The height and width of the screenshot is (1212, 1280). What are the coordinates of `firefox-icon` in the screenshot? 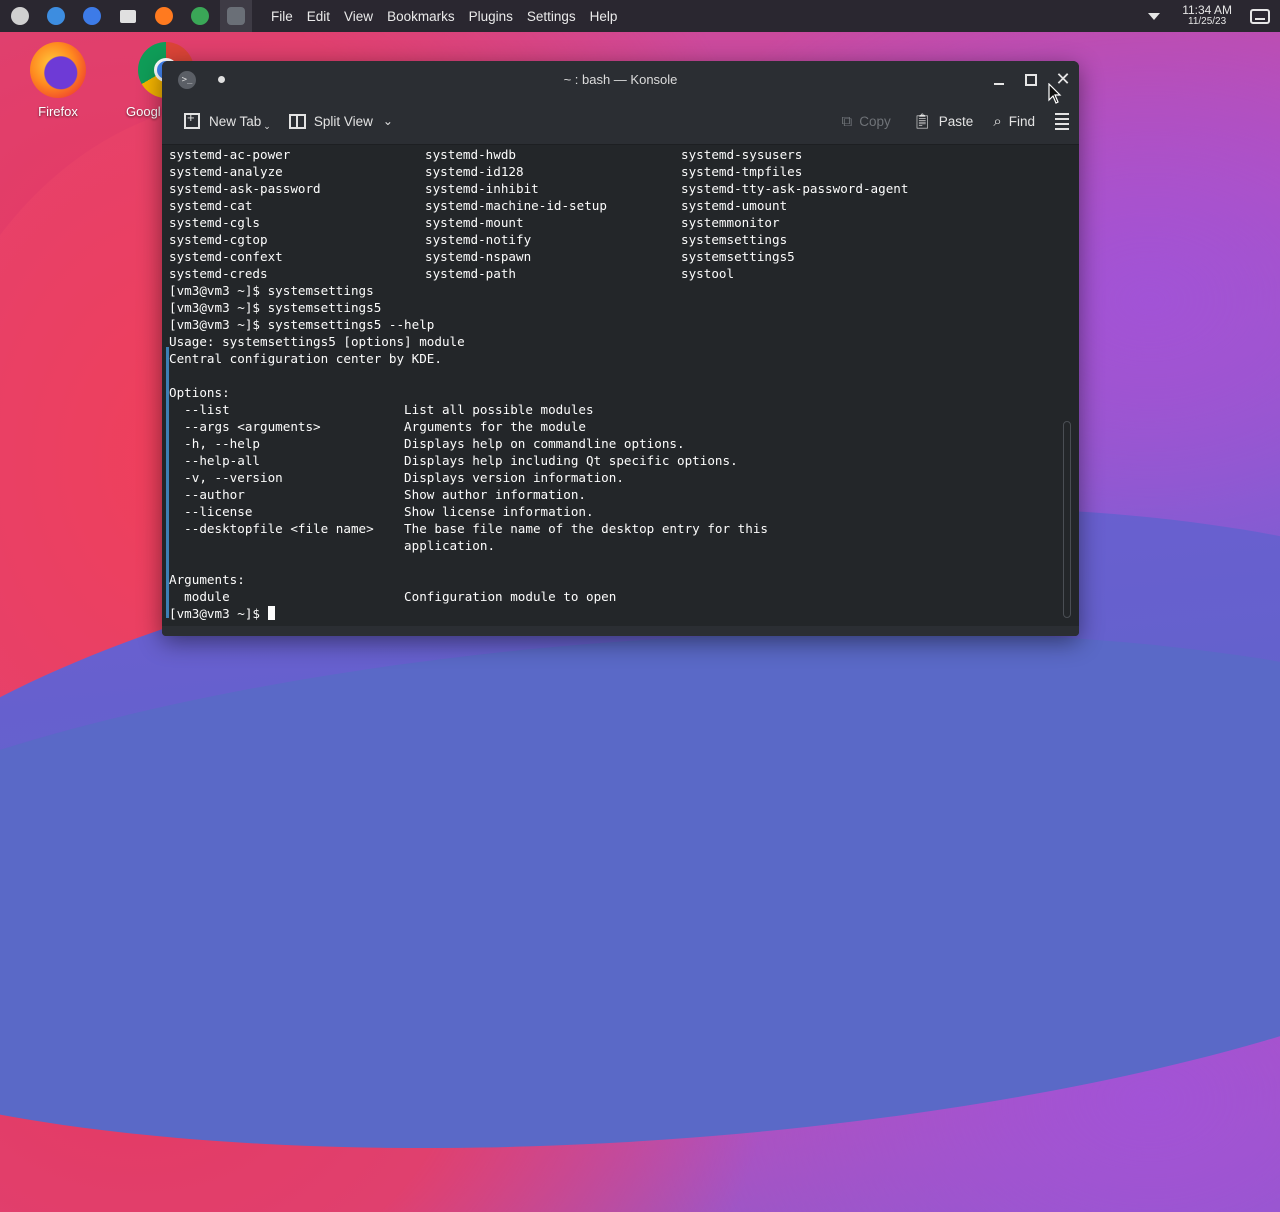 It's located at (164, 16).